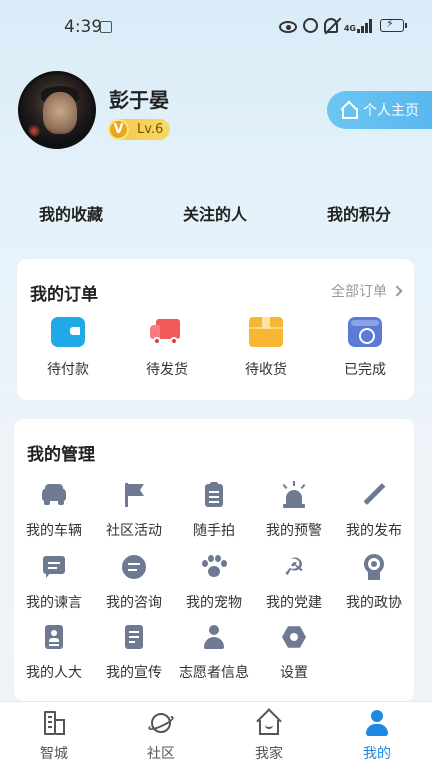  I want to click on nav-item-my-home: 我家, so click(269, 735).